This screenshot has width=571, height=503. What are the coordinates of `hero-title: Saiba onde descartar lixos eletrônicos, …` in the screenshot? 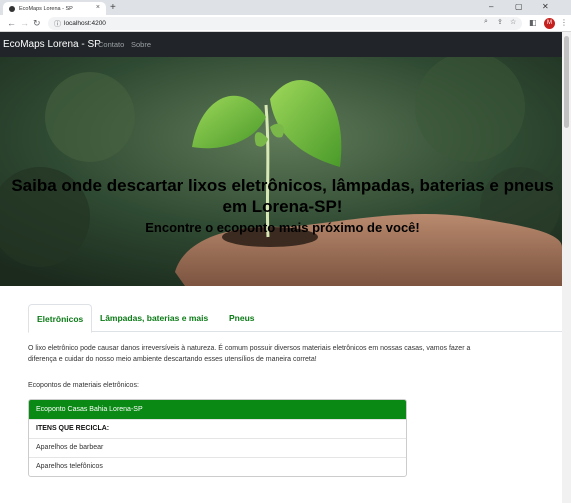 It's located at (282, 196).